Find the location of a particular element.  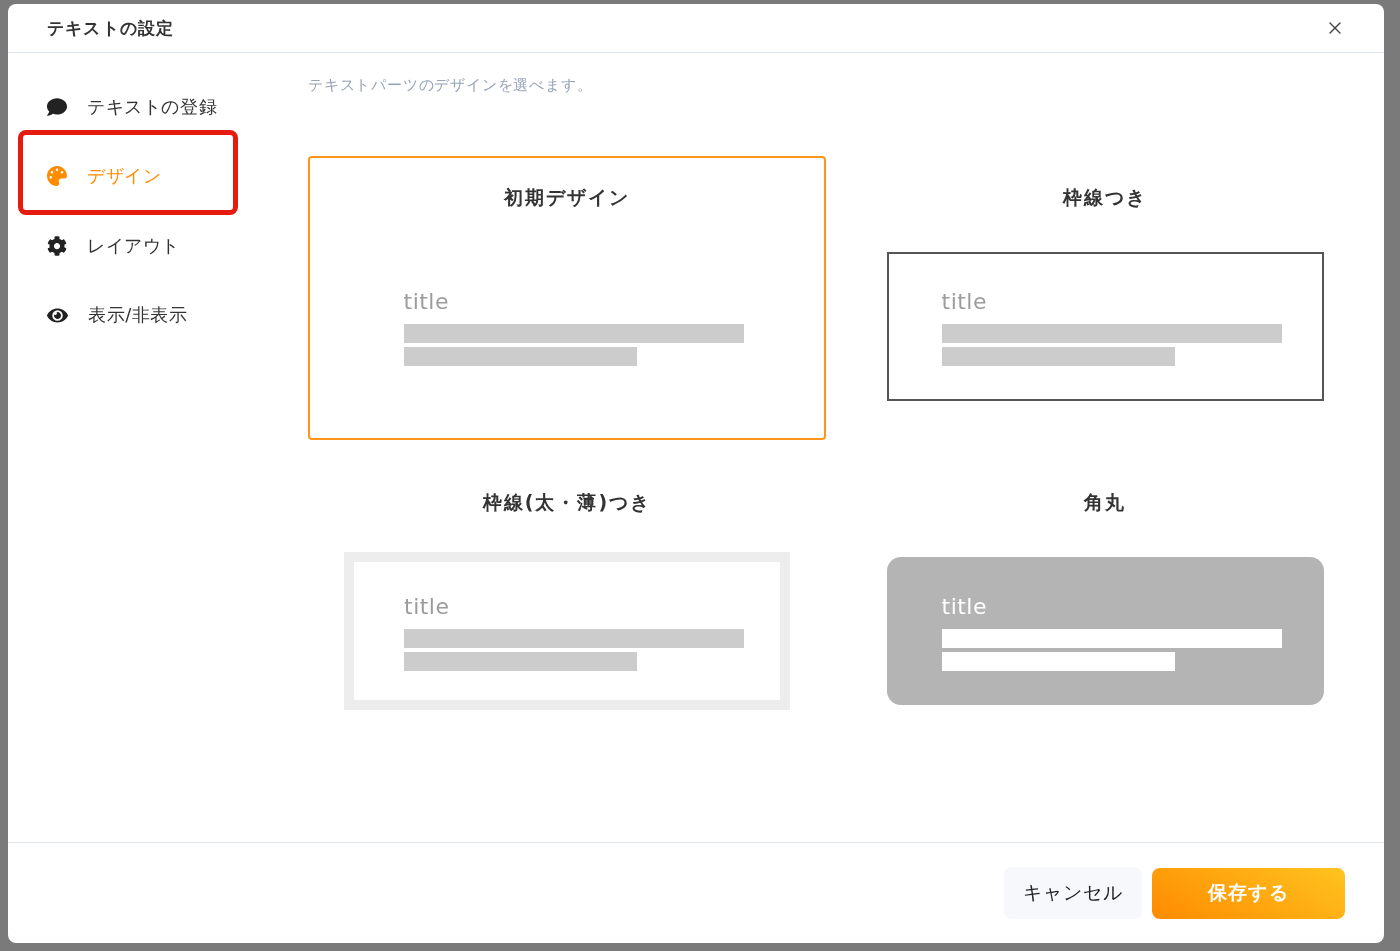

design-option-title: 枠線(太・薄)つき is located at coordinates (567, 502).